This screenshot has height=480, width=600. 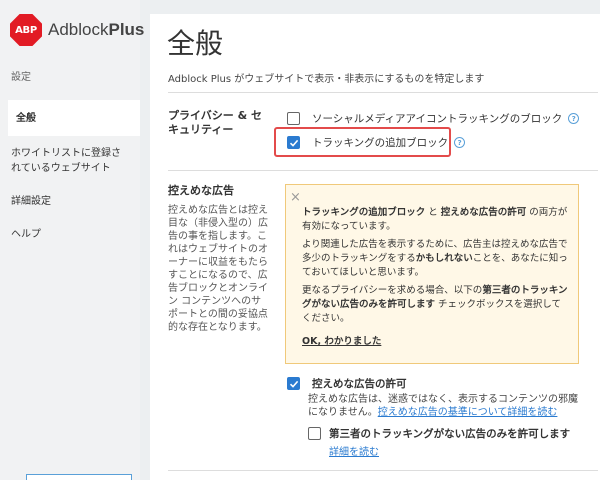 I want to click on sidebar-bottom-button, so click(x=79, y=477).